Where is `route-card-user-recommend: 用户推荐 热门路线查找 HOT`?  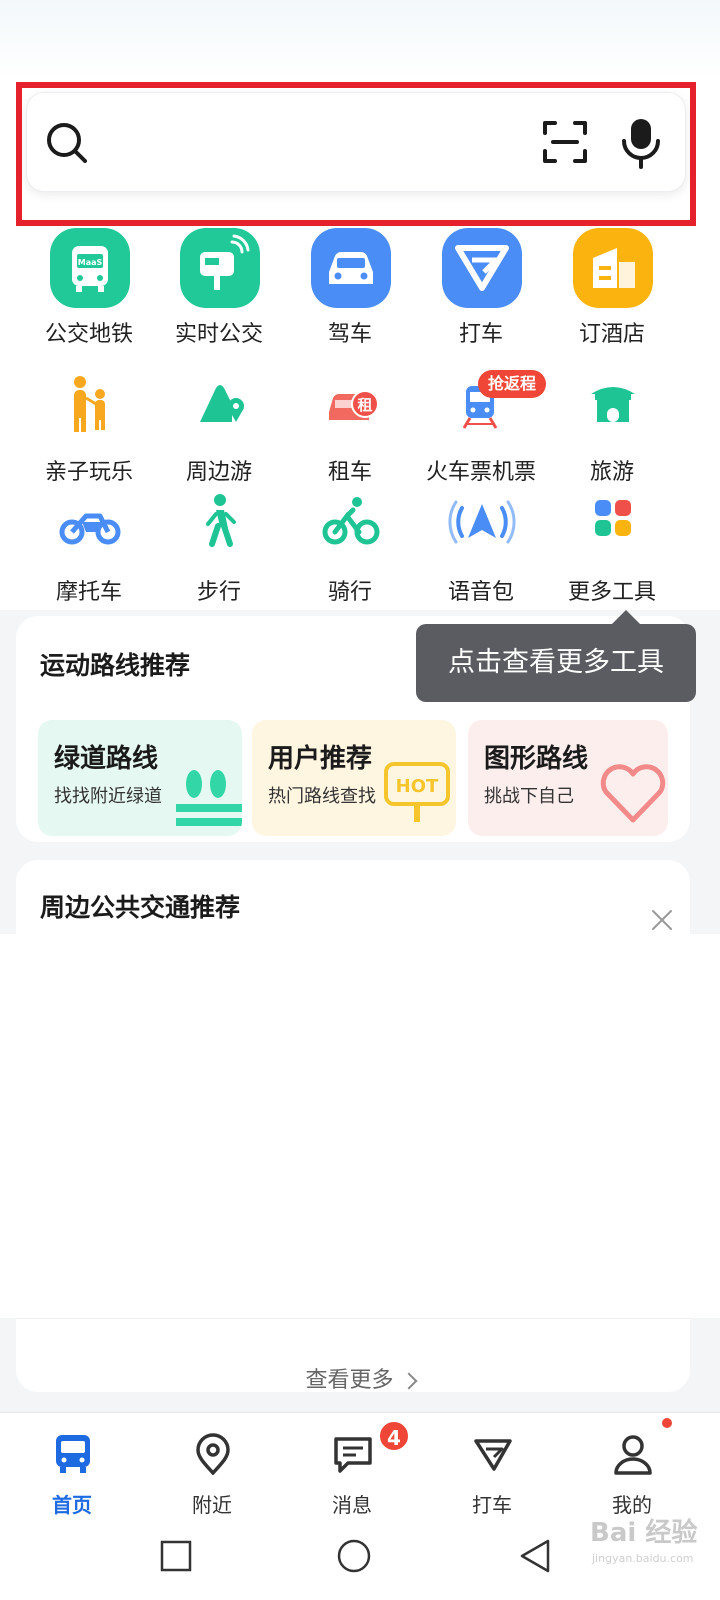 route-card-user-recommend: 用户推荐 热门路线查找 HOT is located at coordinates (354, 778).